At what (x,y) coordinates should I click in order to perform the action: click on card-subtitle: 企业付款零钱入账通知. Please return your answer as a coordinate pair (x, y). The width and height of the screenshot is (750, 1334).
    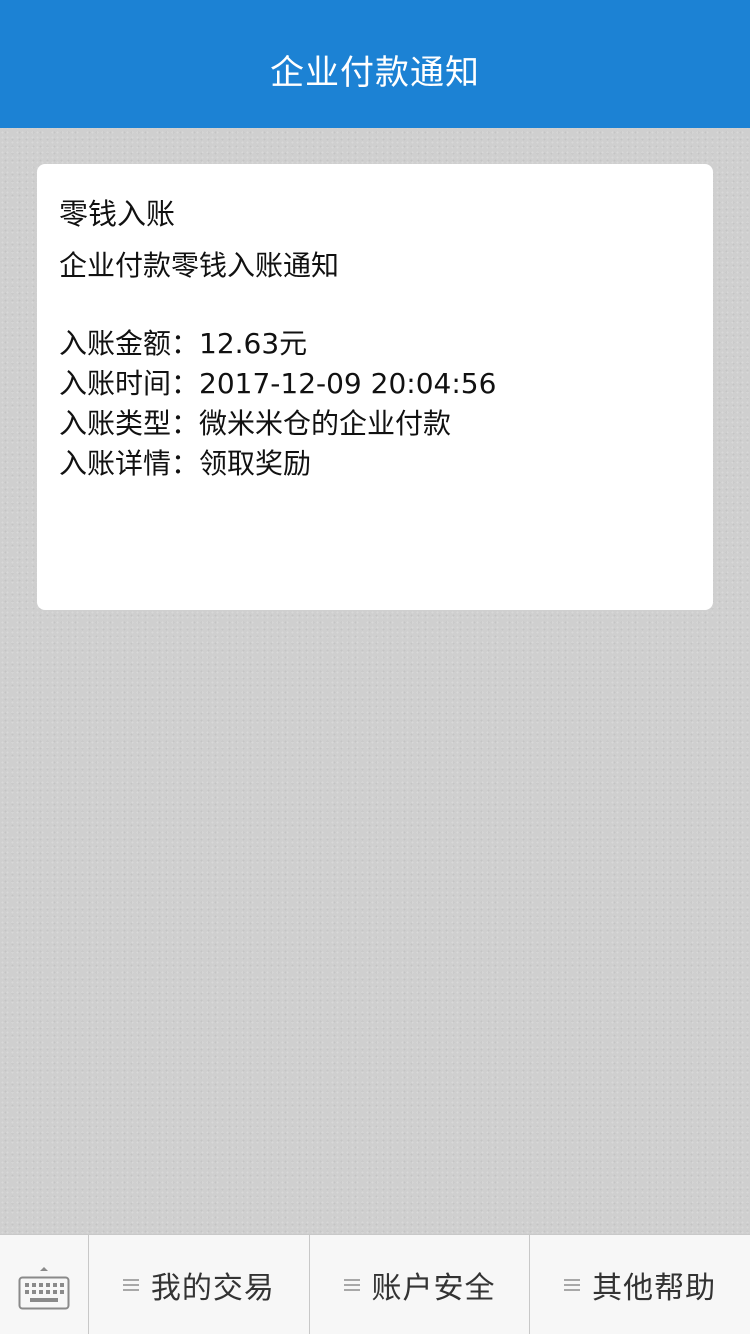
    Looking at the image, I should click on (199, 265).